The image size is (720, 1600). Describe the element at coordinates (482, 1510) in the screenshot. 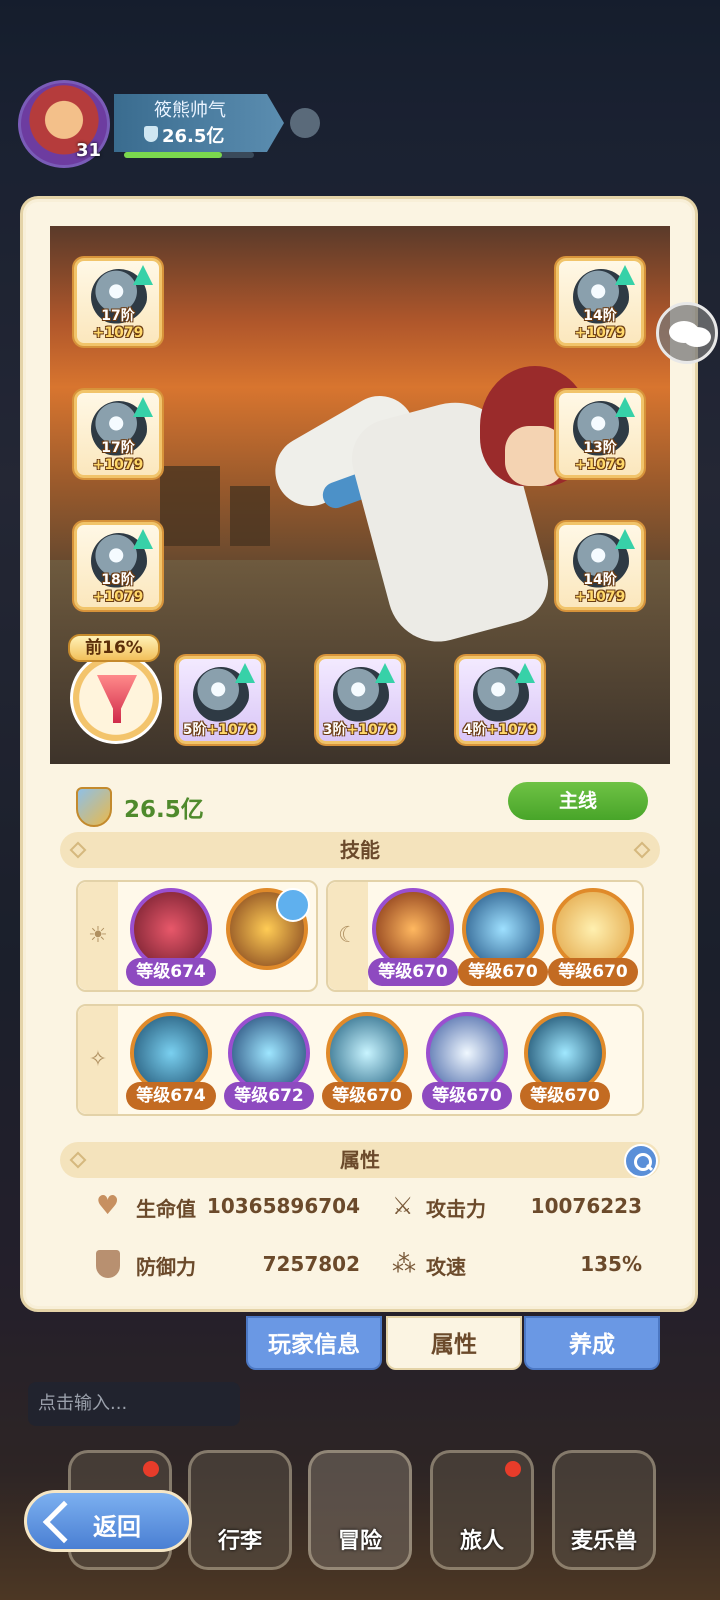

I see `nav-traveler: 旅人` at that location.